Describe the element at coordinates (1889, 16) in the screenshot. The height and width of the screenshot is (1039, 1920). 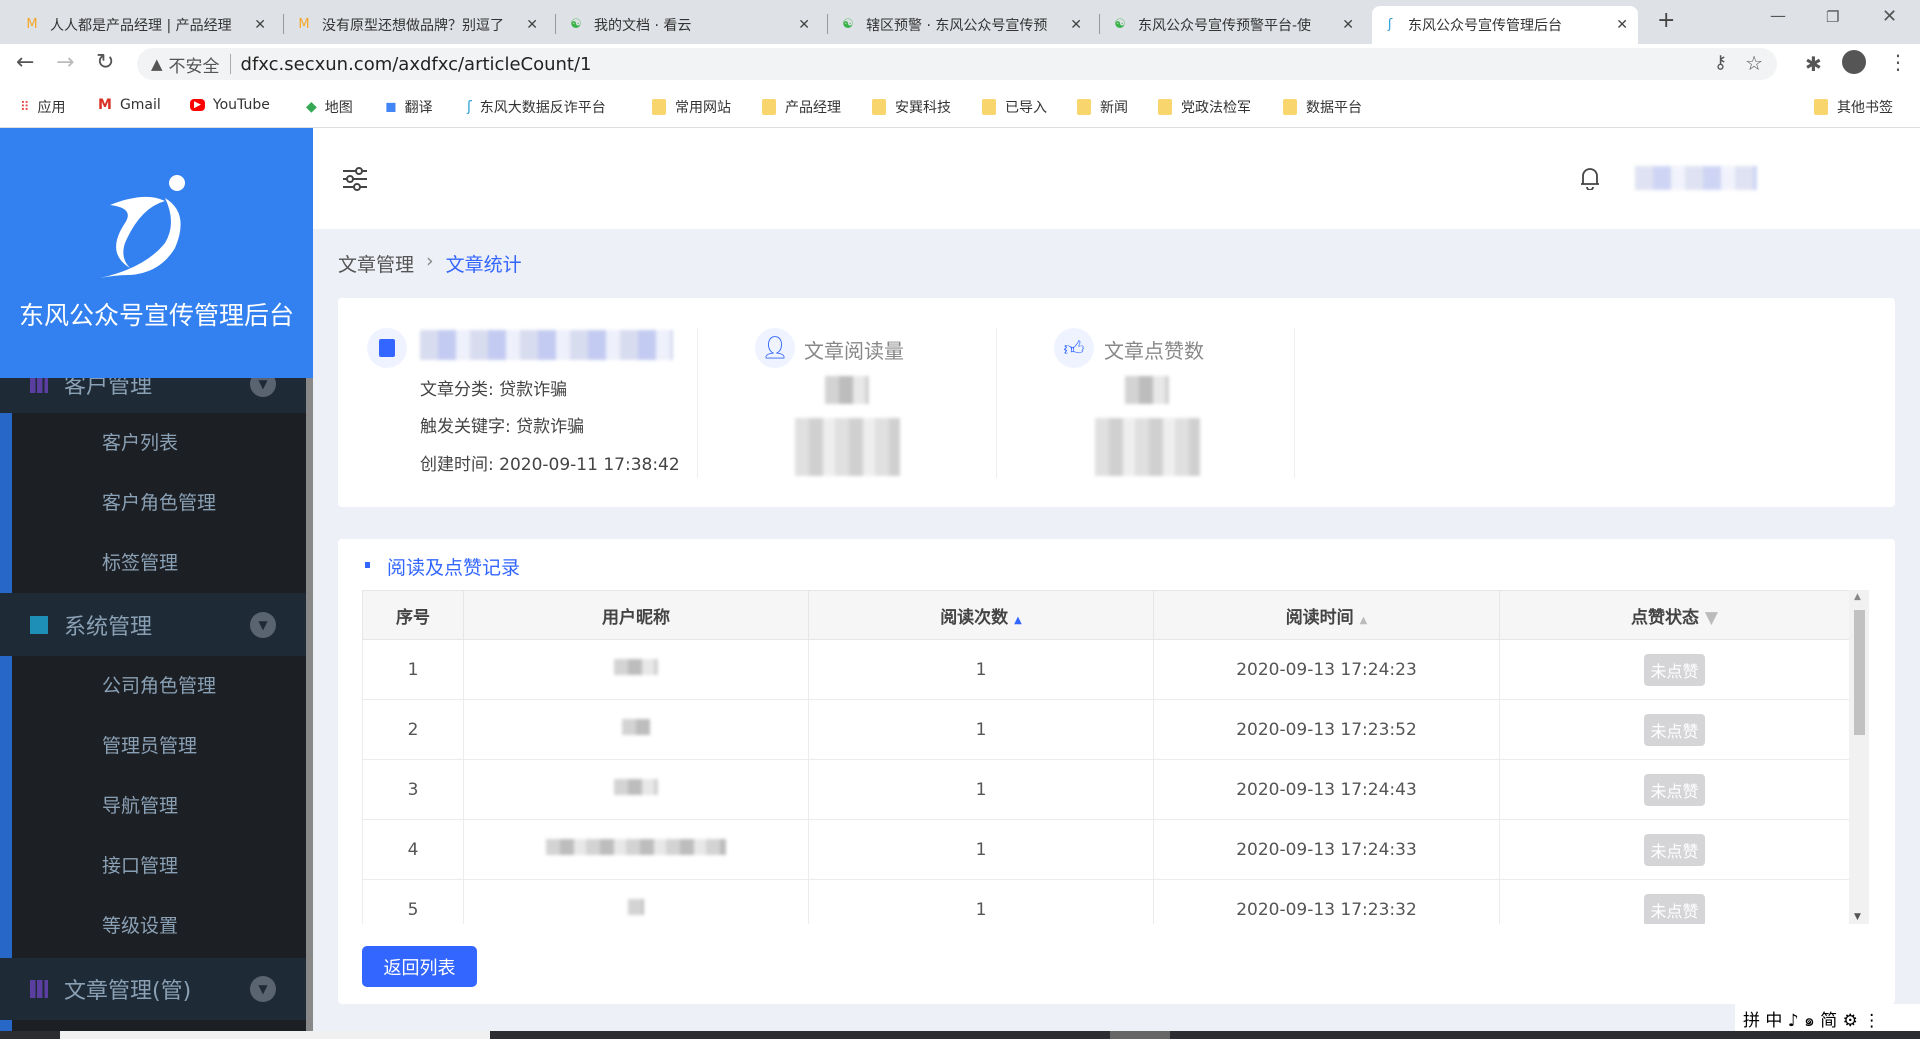
I see `close-window-button: ✕` at that location.